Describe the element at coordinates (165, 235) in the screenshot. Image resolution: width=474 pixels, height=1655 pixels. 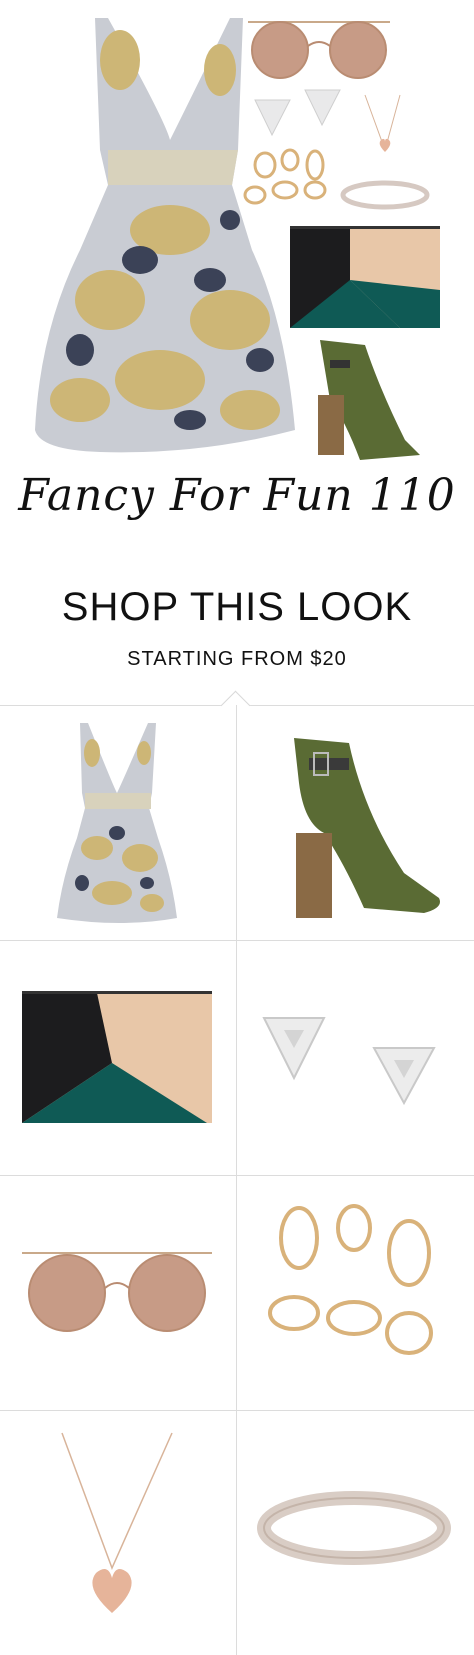
I see `dress-image` at that location.